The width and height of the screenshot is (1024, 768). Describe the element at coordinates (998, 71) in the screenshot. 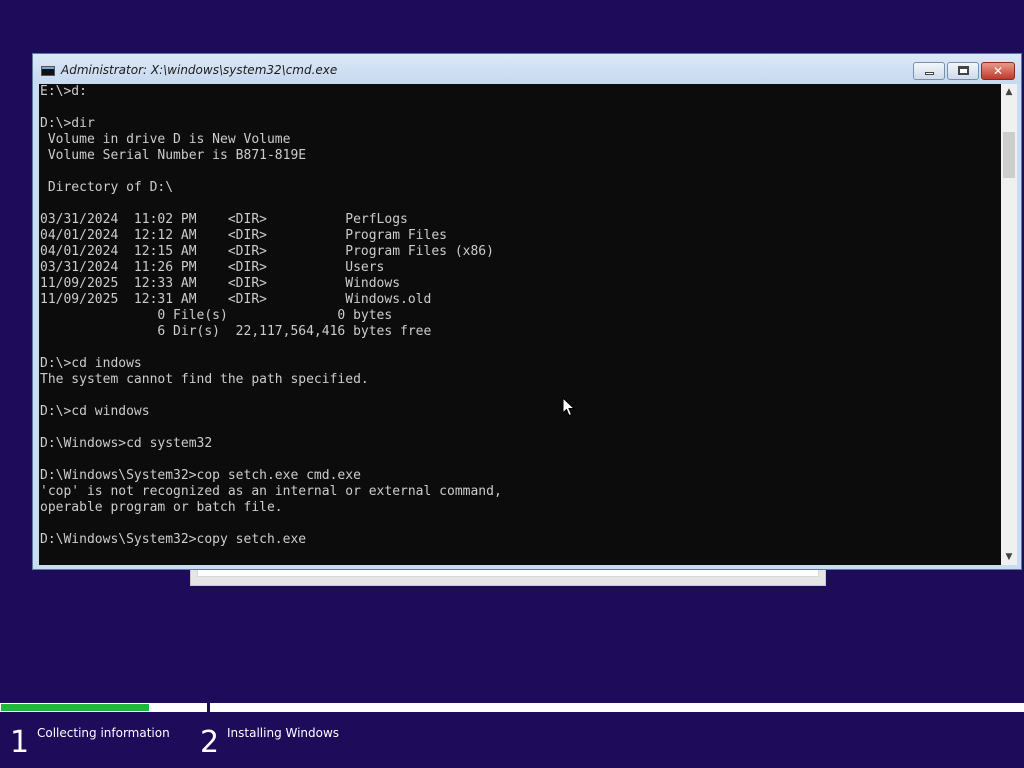

I see `close-button` at that location.